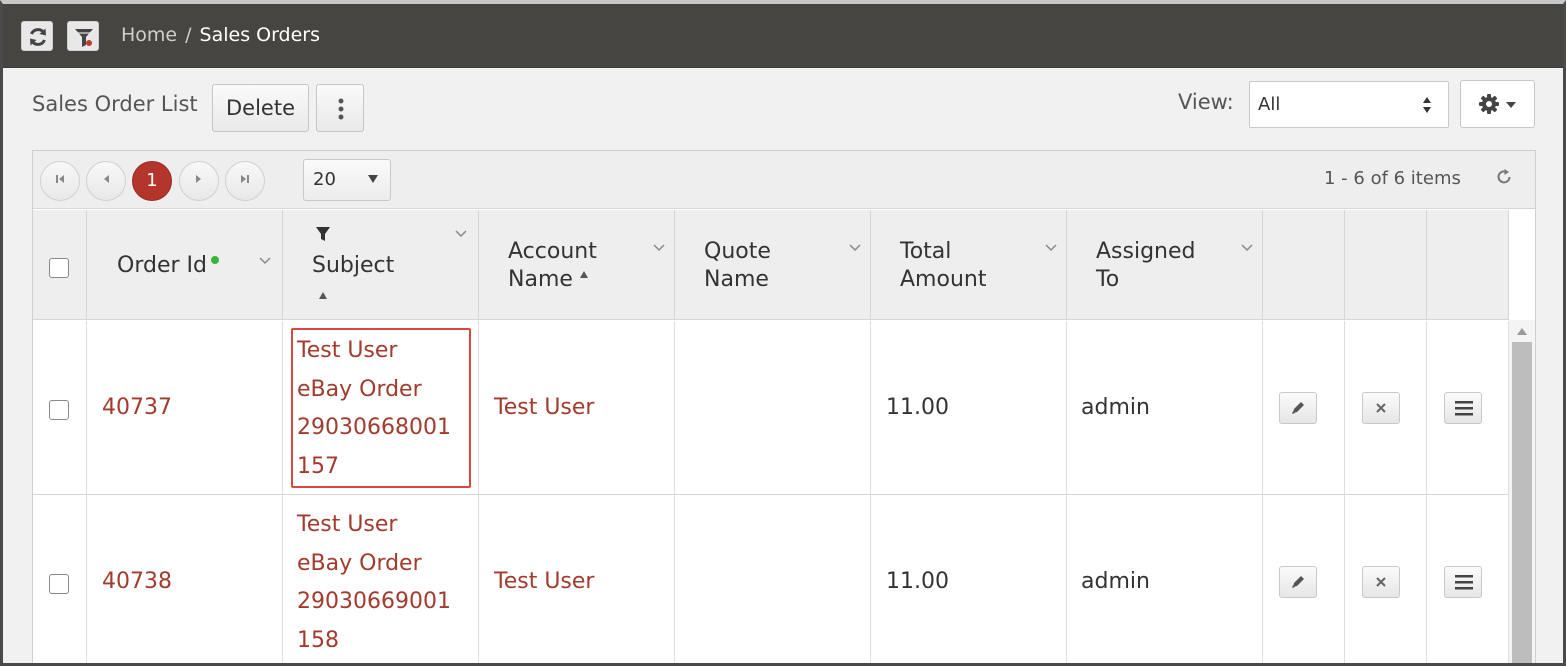 This screenshot has height=666, width=1566. Describe the element at coordinates (1386, 265) in the screenshot. I see `header-delete-column` at that location.